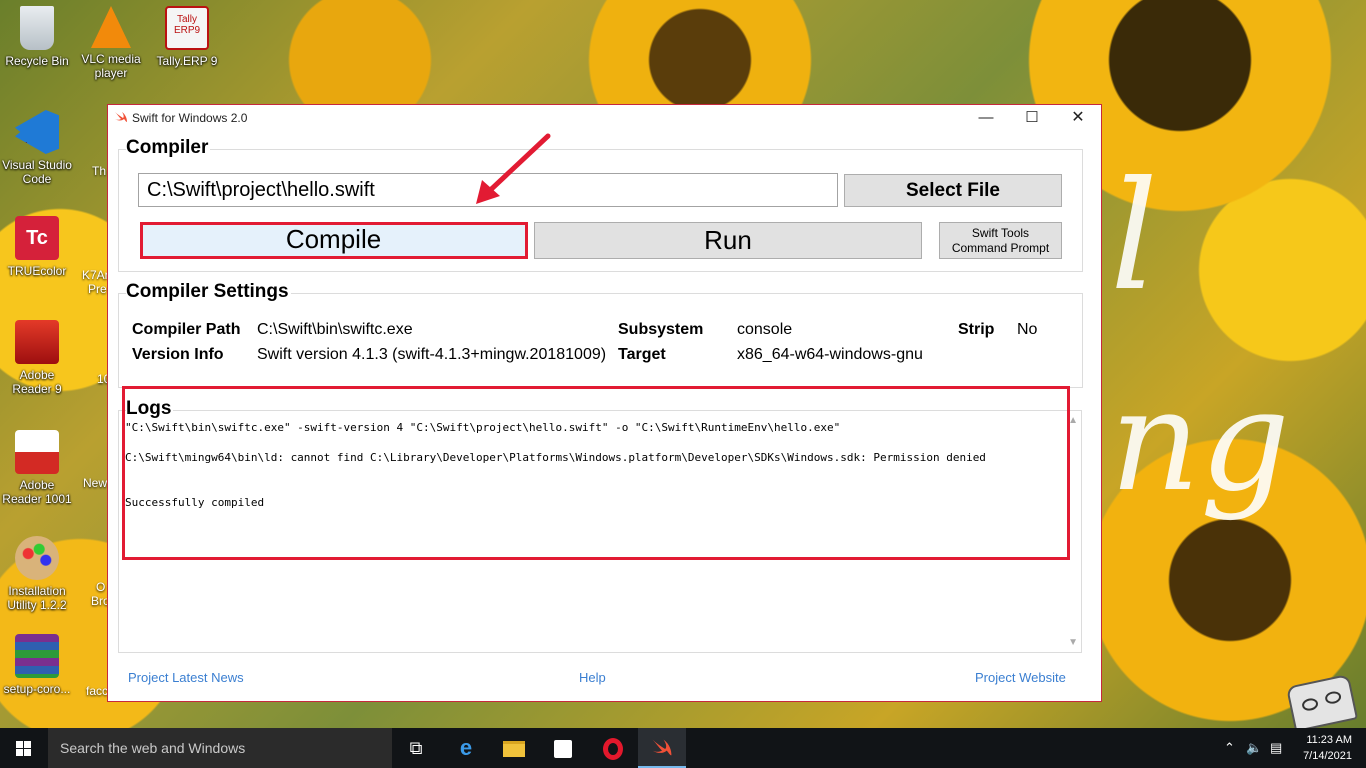  I want to click on desktop-icon-tally: Tally ERP9 Tally.ERP 9, so click(187, 37).